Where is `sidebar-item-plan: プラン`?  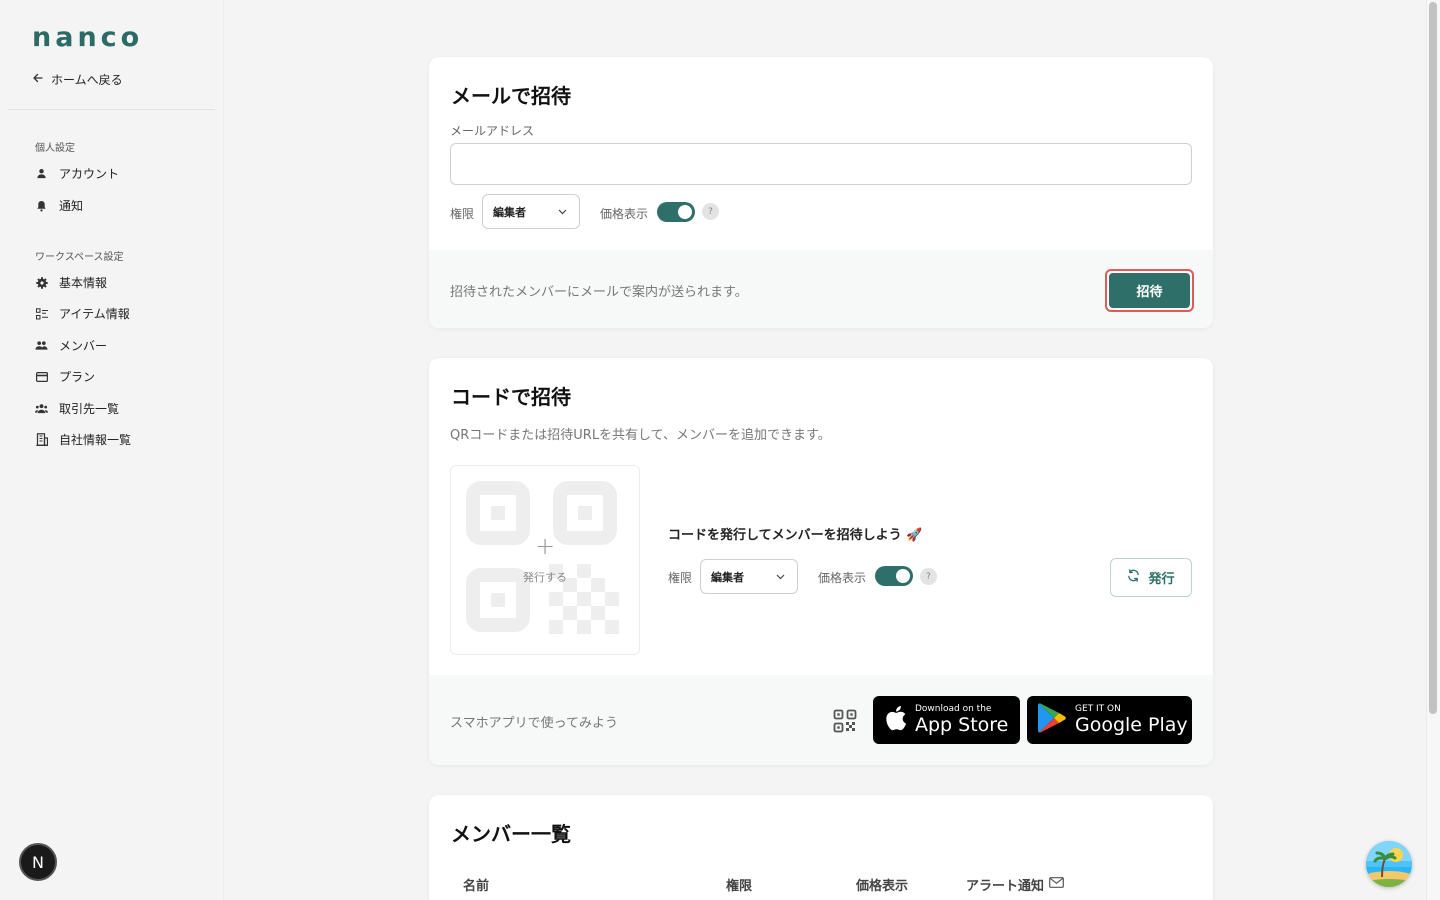 sidebar-item-plan: プラン is located at coordinates (65, 376).